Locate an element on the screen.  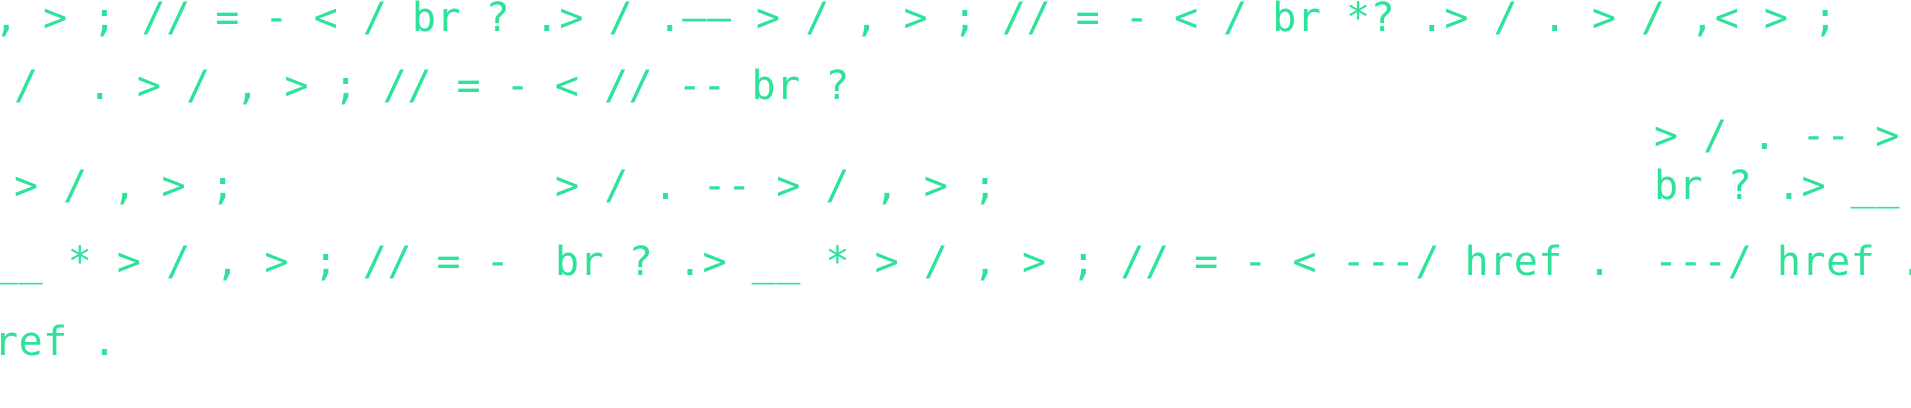
text-line-5: > / . -- > / , > ; is located at coordinates (776, 186).